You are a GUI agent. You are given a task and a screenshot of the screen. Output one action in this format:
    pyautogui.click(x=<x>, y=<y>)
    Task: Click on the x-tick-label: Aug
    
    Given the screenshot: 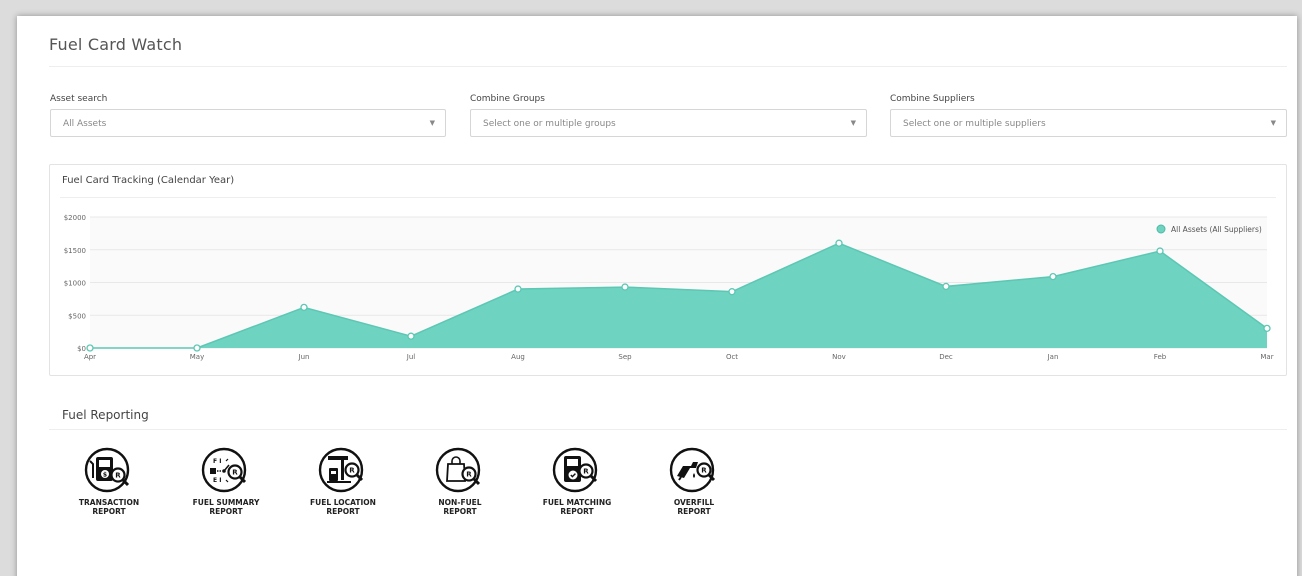 What is the action you would take?
    pyautogui.click(x=518, y=357)
    